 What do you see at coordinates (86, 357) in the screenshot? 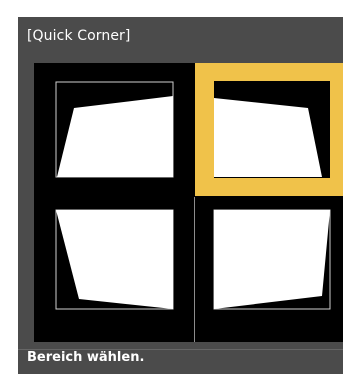
I see `status-instruction: Bereich wählen.` at bounding box center [86, 357].